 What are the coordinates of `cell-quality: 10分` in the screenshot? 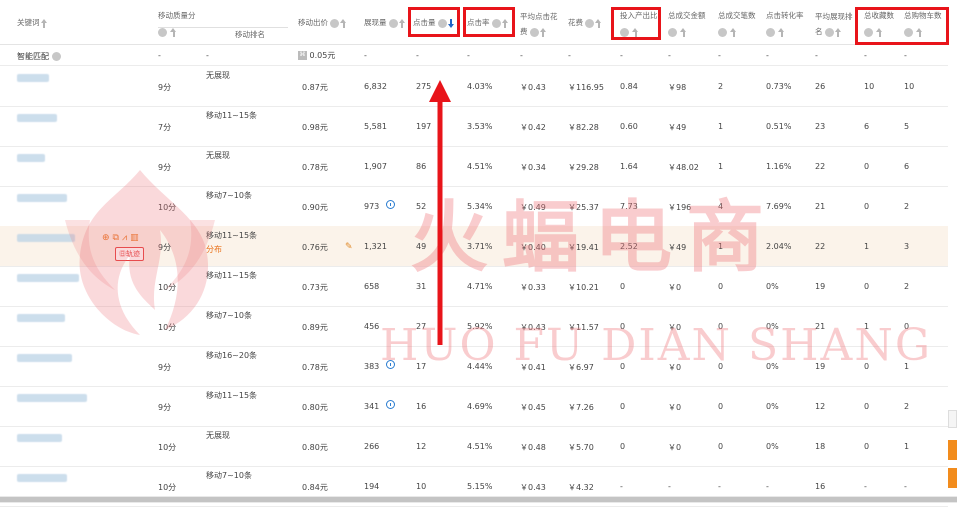 It's located at (167, 287).